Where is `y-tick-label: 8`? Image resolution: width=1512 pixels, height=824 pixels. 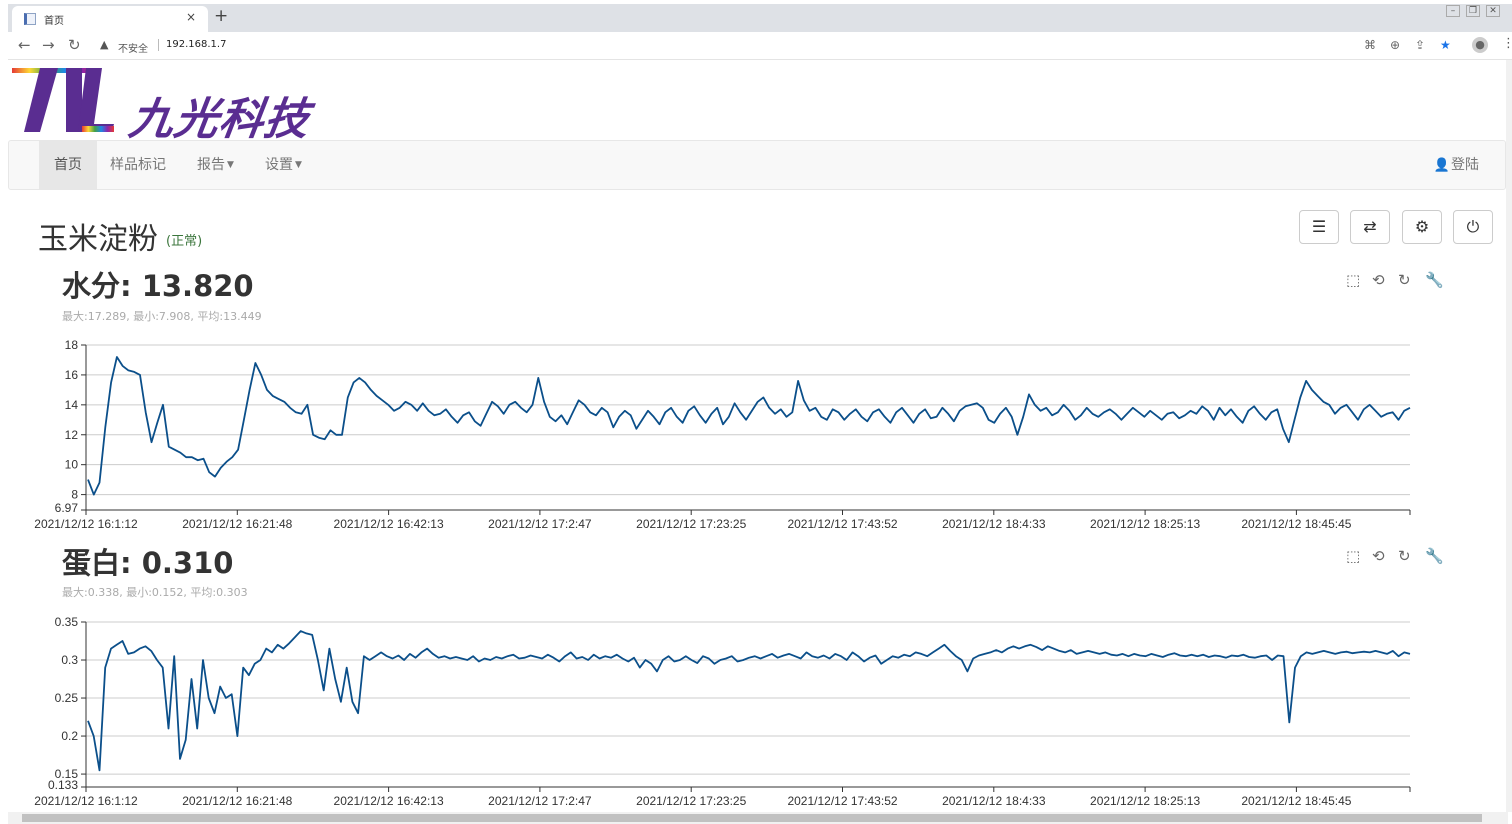 y-tick-label: 8 is located at coordinates (74, 495).